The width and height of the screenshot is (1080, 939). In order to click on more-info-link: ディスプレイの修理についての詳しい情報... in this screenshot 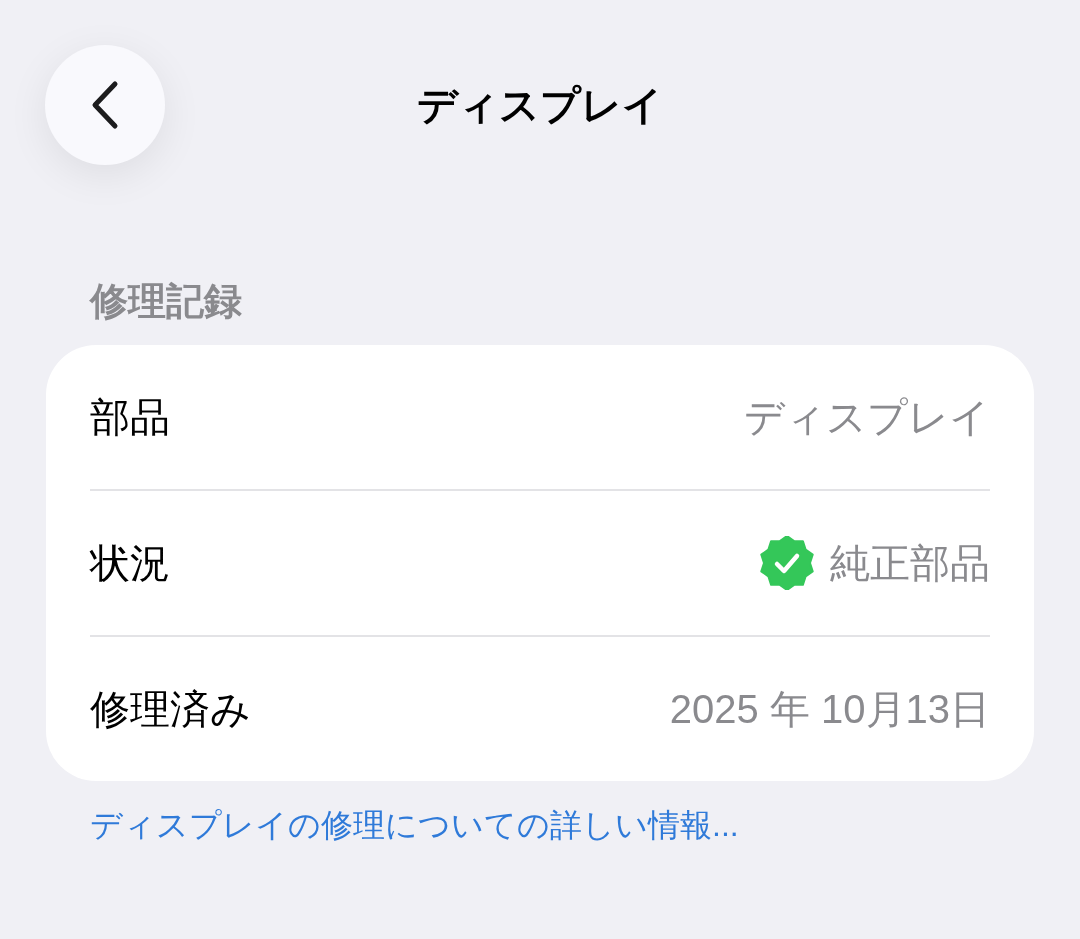, I will do `click(414, 825)`.